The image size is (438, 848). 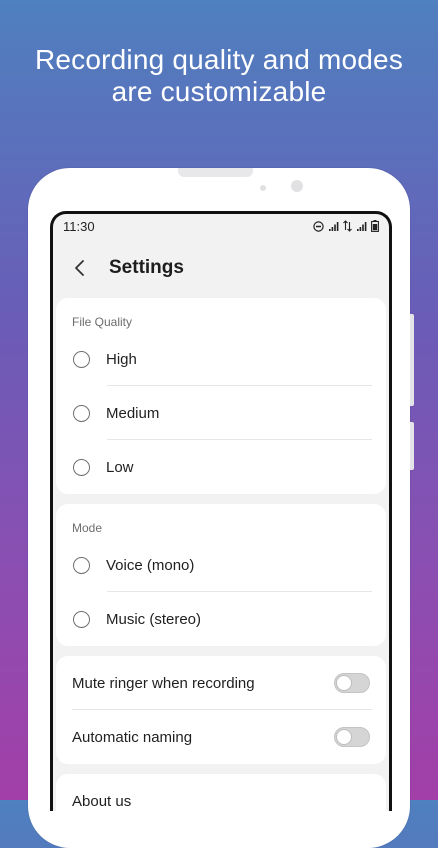 I want to click on toggle-row-automatic-naming: Automatic naming, so click(x=221, y=737).